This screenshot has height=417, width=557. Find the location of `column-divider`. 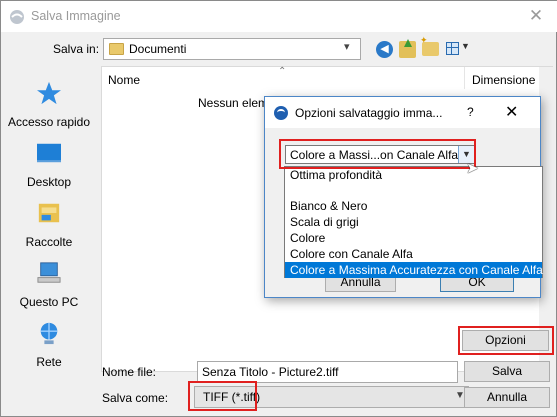

column-divider is located at coordinates (464, 78).